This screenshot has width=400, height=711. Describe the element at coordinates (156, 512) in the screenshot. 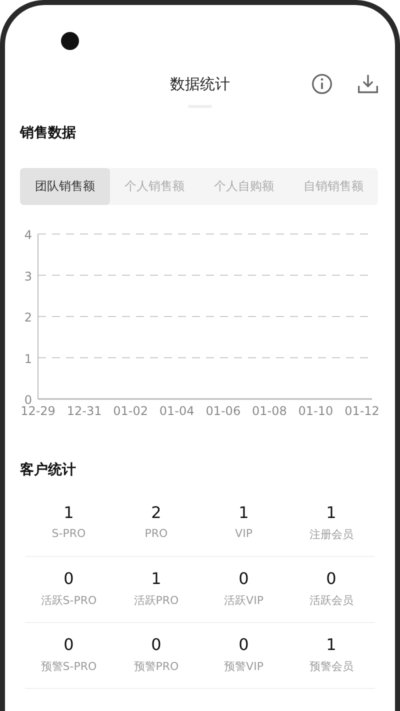

I see `stat-value: 2` at that location.